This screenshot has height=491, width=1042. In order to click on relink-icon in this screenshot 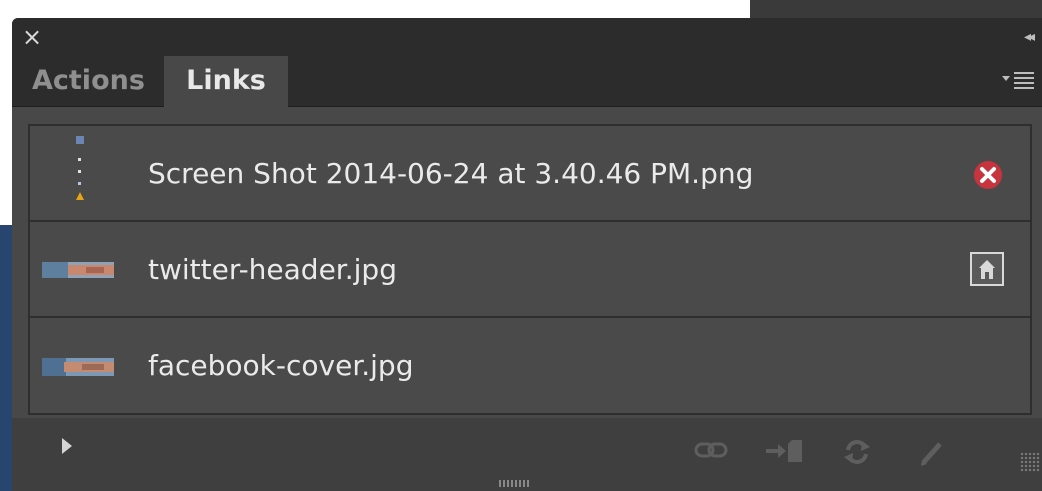, I will do `click(711, 452)`.